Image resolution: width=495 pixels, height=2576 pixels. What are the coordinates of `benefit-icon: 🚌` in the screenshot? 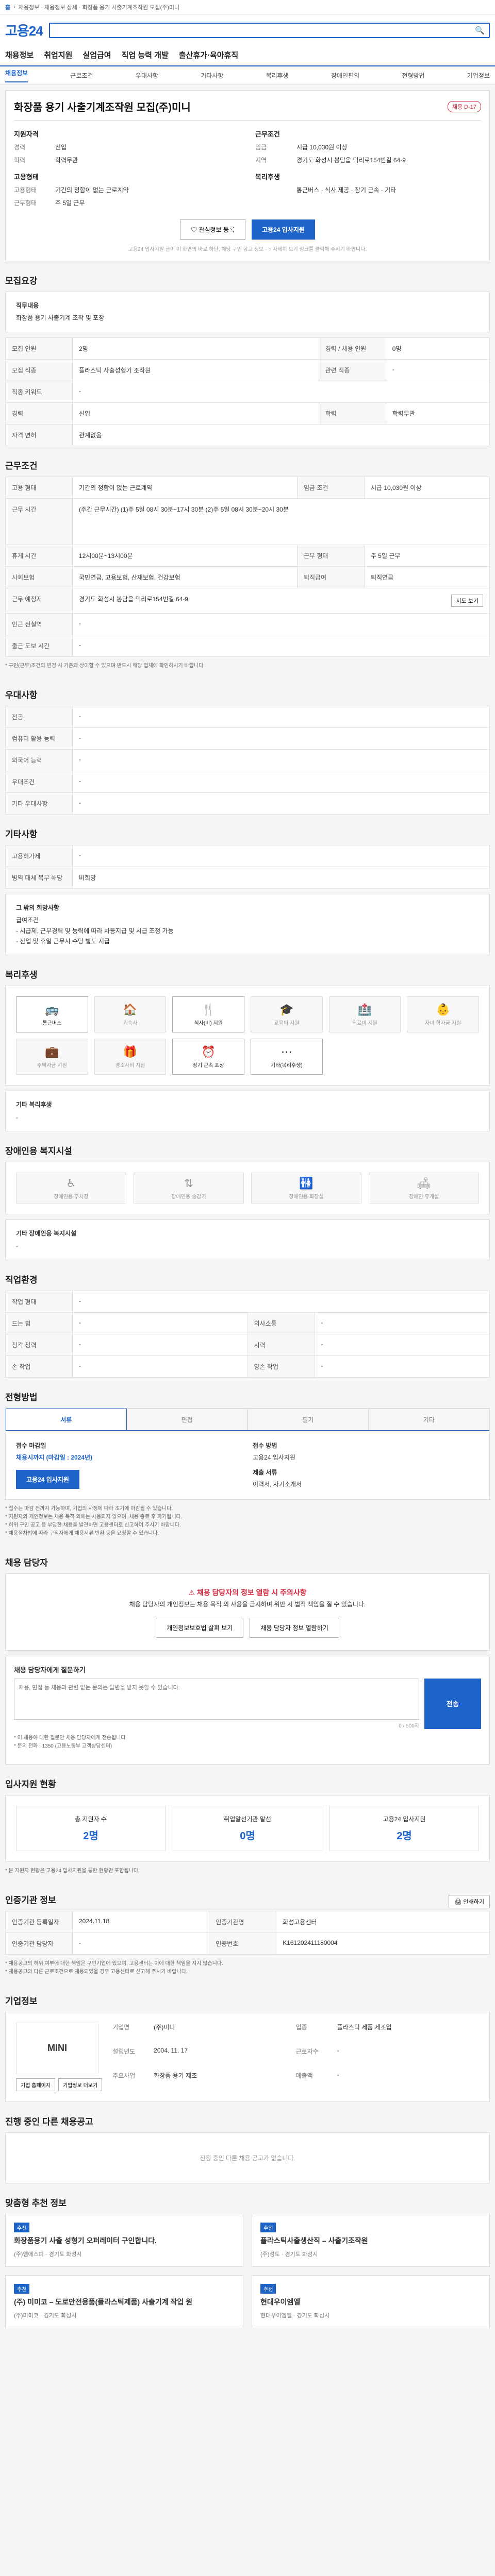 It's located at (52, 1009).